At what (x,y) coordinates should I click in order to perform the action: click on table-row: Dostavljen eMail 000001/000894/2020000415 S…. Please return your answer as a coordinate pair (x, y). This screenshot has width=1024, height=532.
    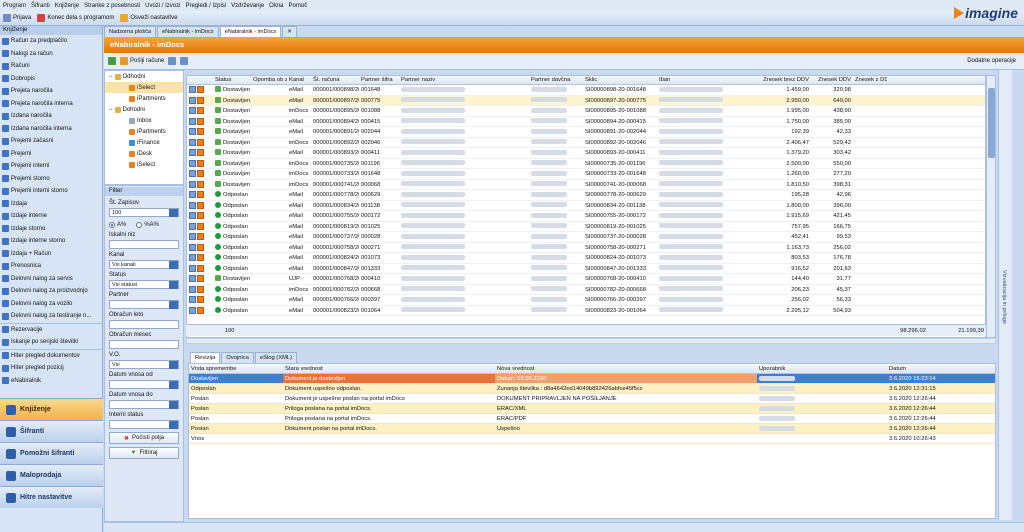
    Looking at the image, I should click on (586, 122).